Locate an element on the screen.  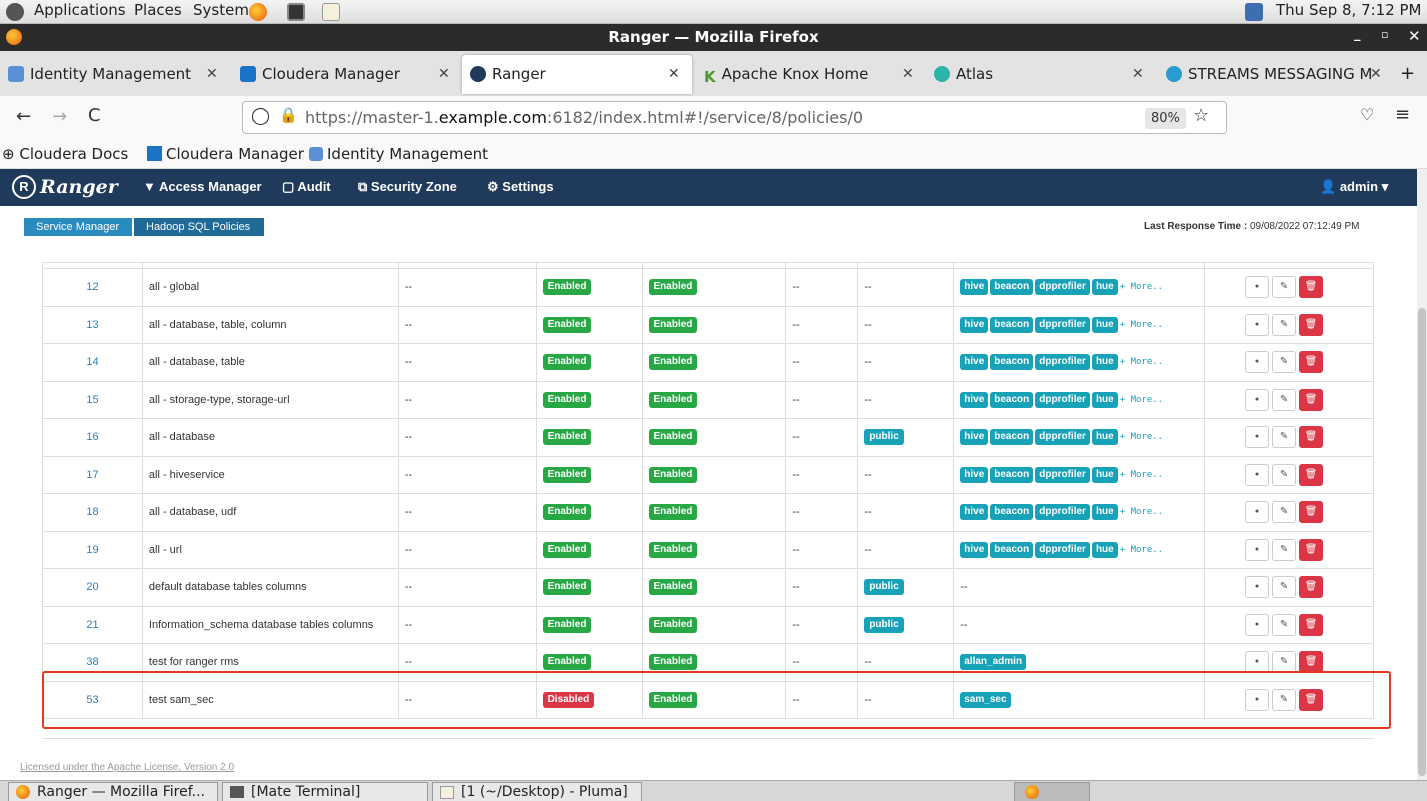
applications-menu: Applications is located at coordinates (80, 10).